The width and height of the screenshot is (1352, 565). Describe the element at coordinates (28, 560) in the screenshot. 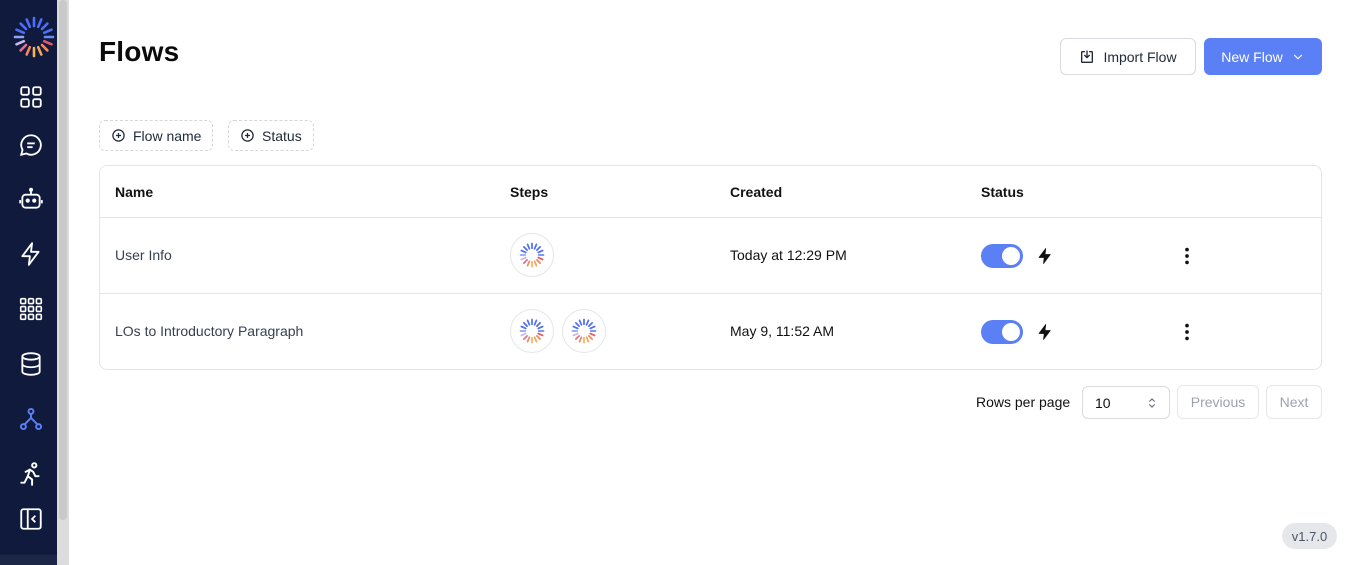

I see `sidebar-footer` at that location.